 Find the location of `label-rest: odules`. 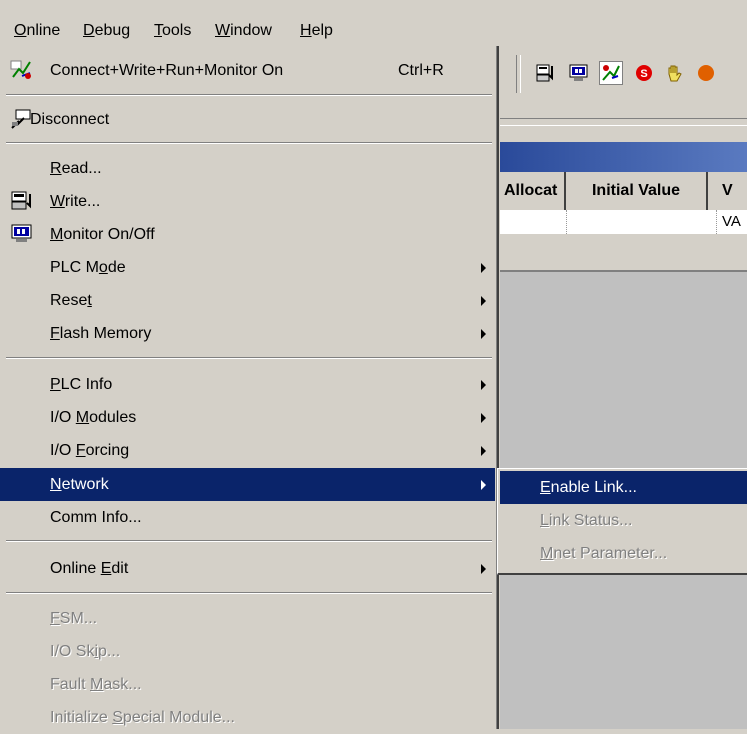

label-rest: odules is located at coordinates (113, 417).